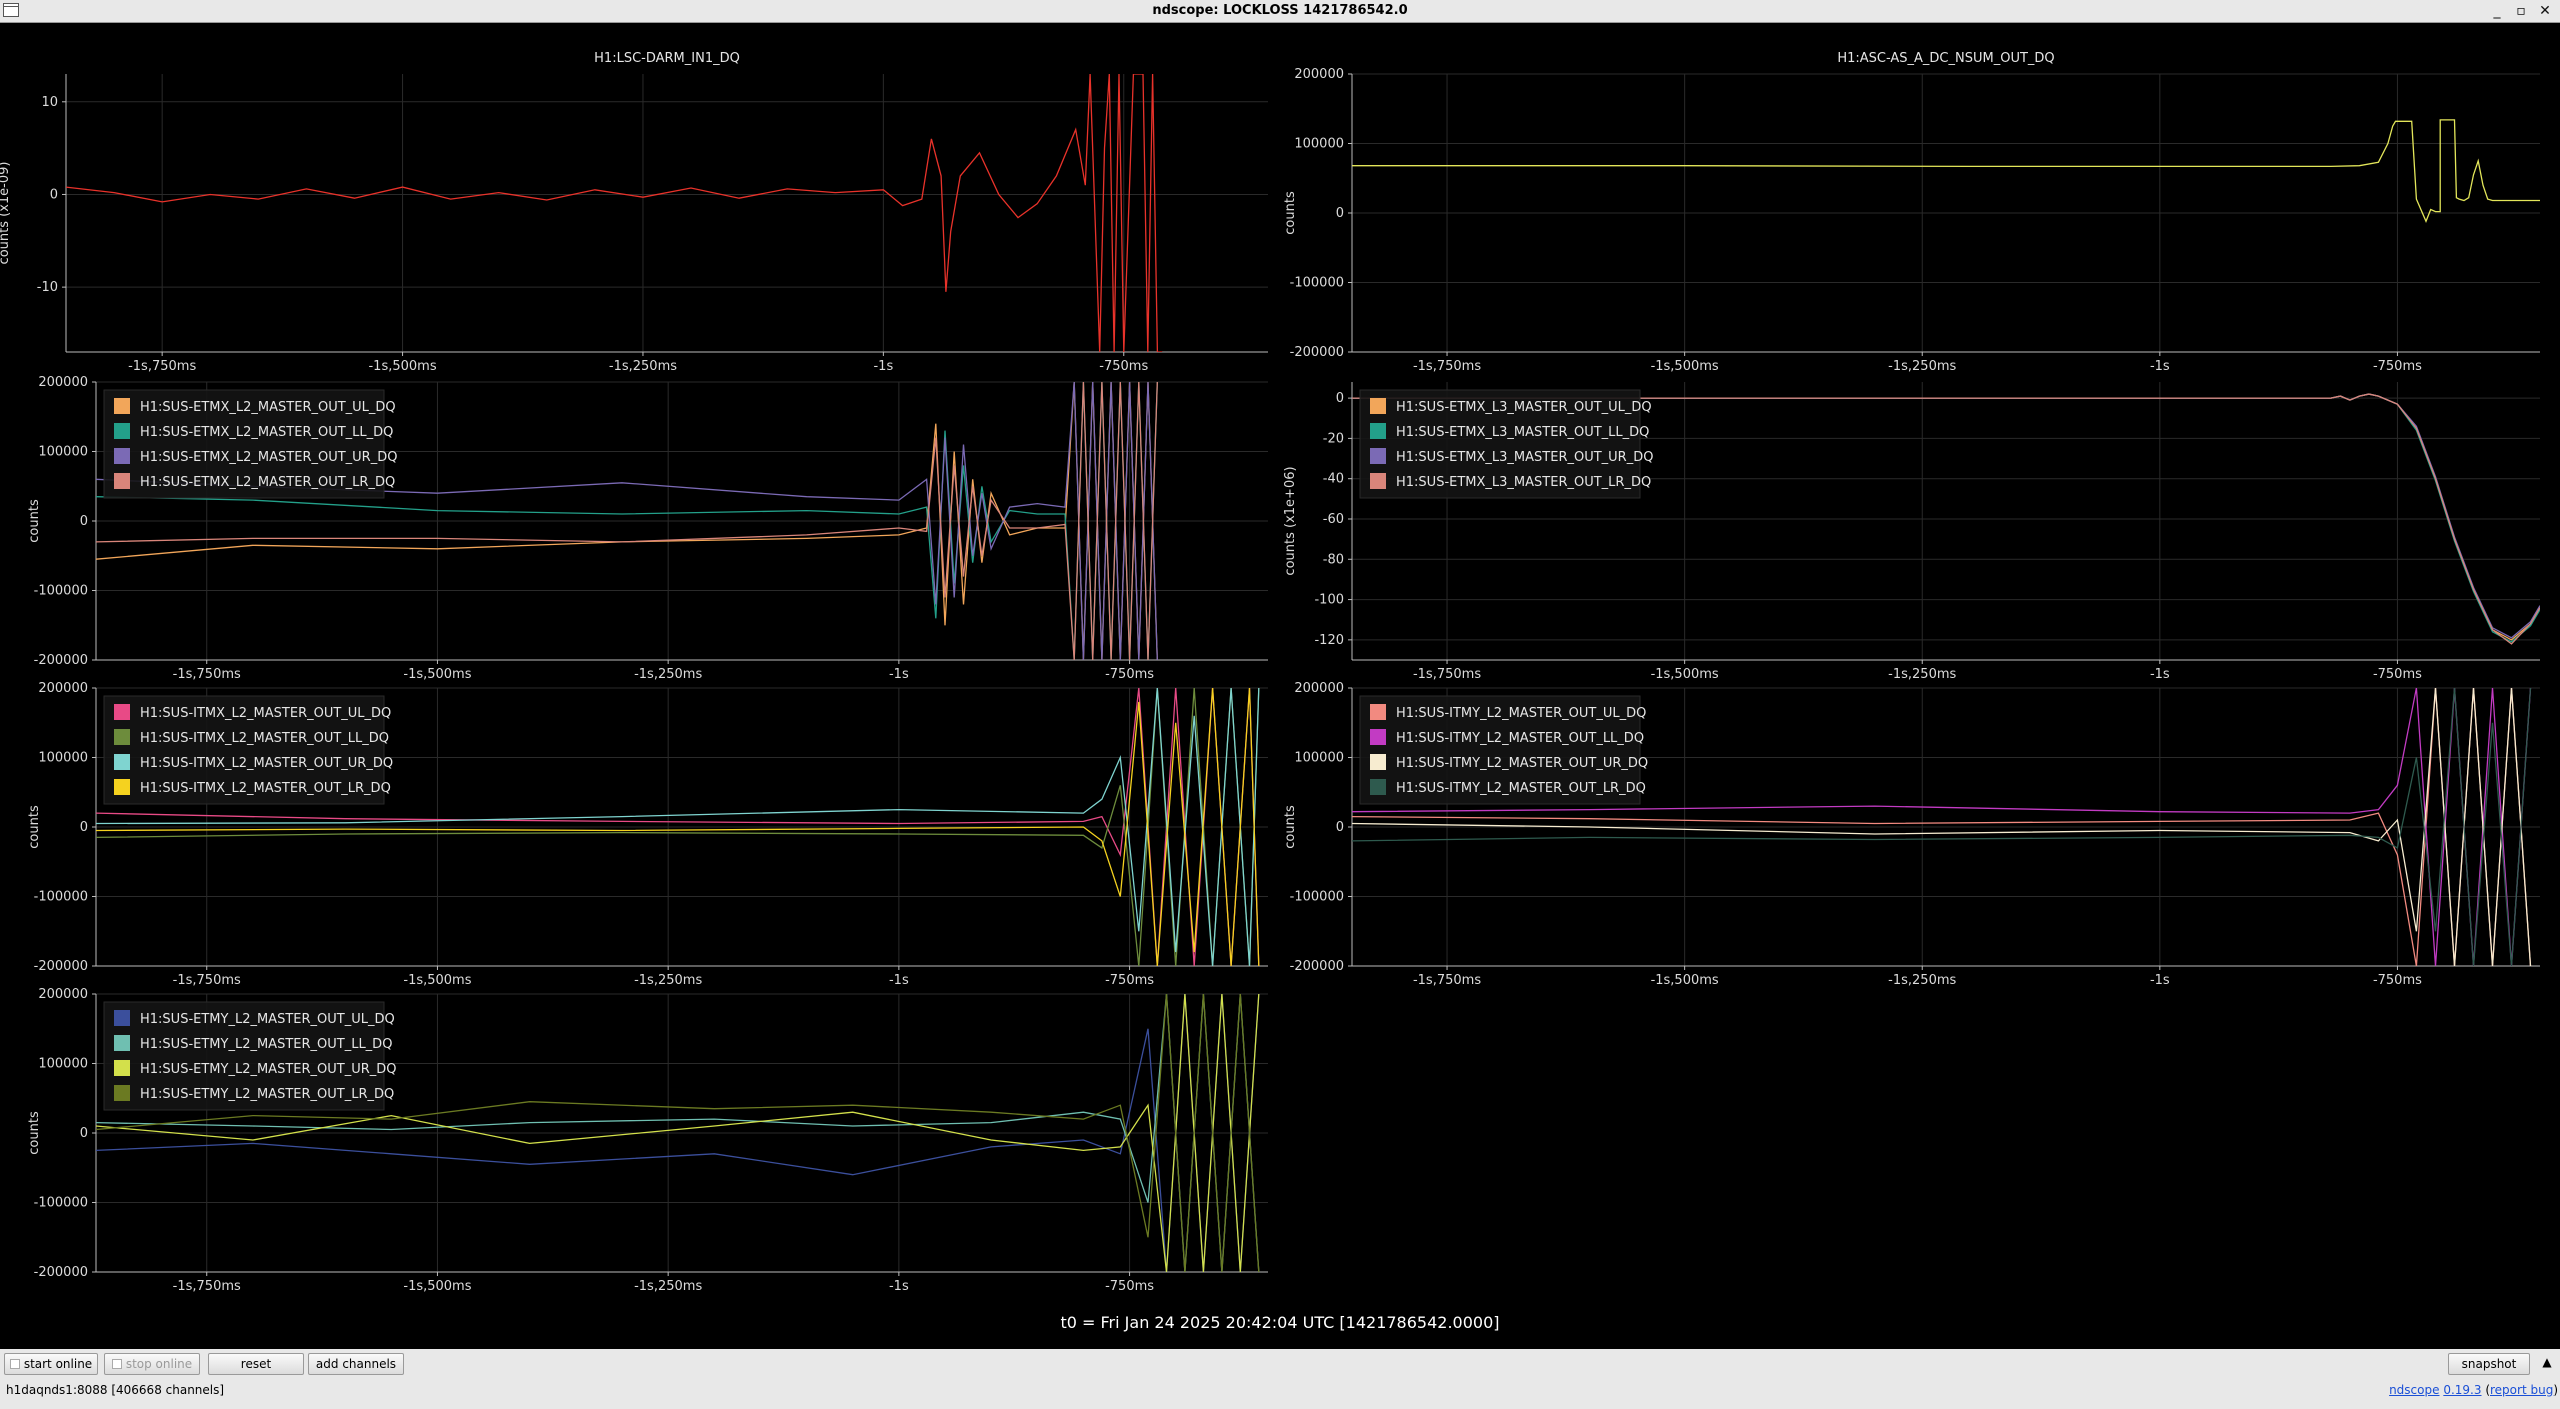 The image size is (2560, 1409). I want to click on y-tick-label: -20, so click(1333, 438).